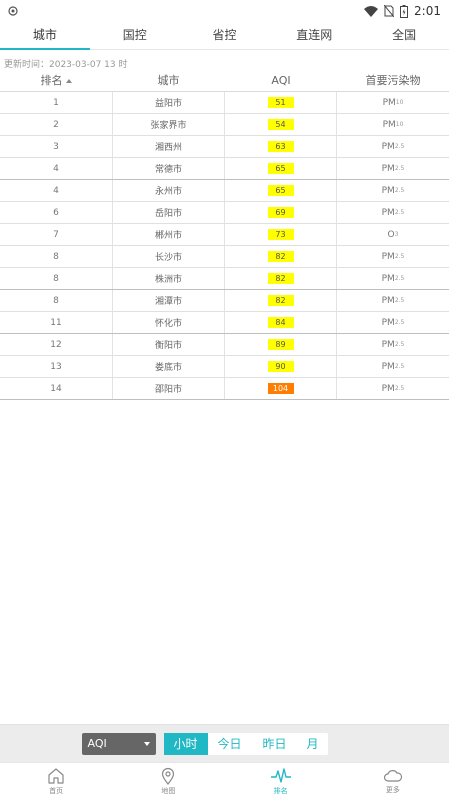  I want to click on city-cell: 益阳市, so click(168, 102).